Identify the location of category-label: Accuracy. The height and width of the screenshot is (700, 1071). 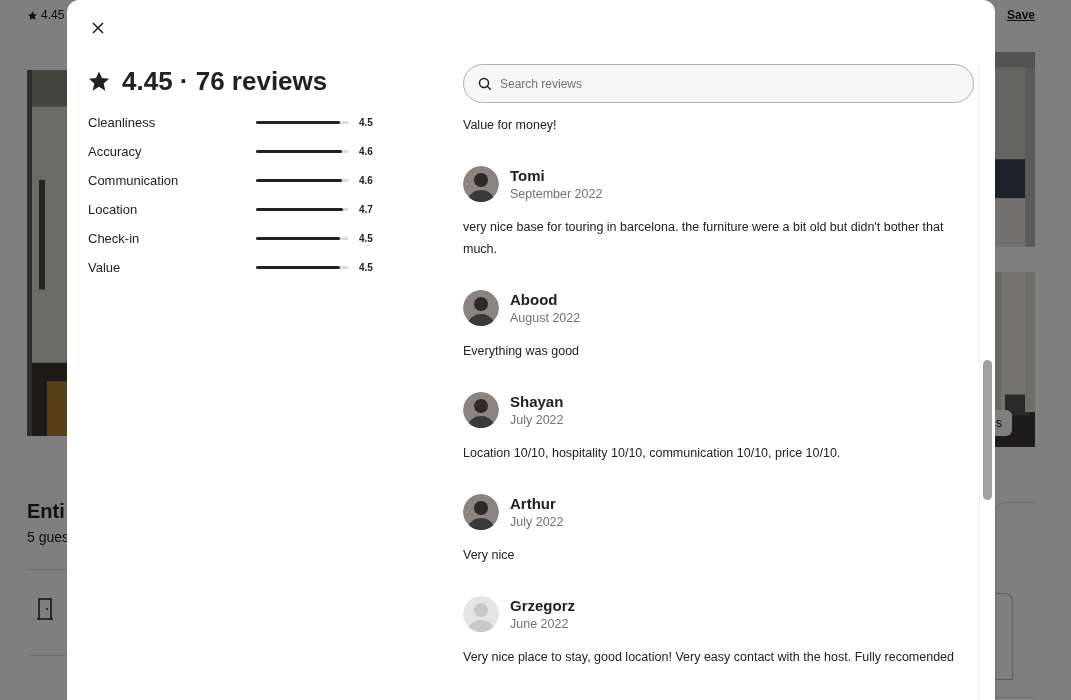
(115, 151).